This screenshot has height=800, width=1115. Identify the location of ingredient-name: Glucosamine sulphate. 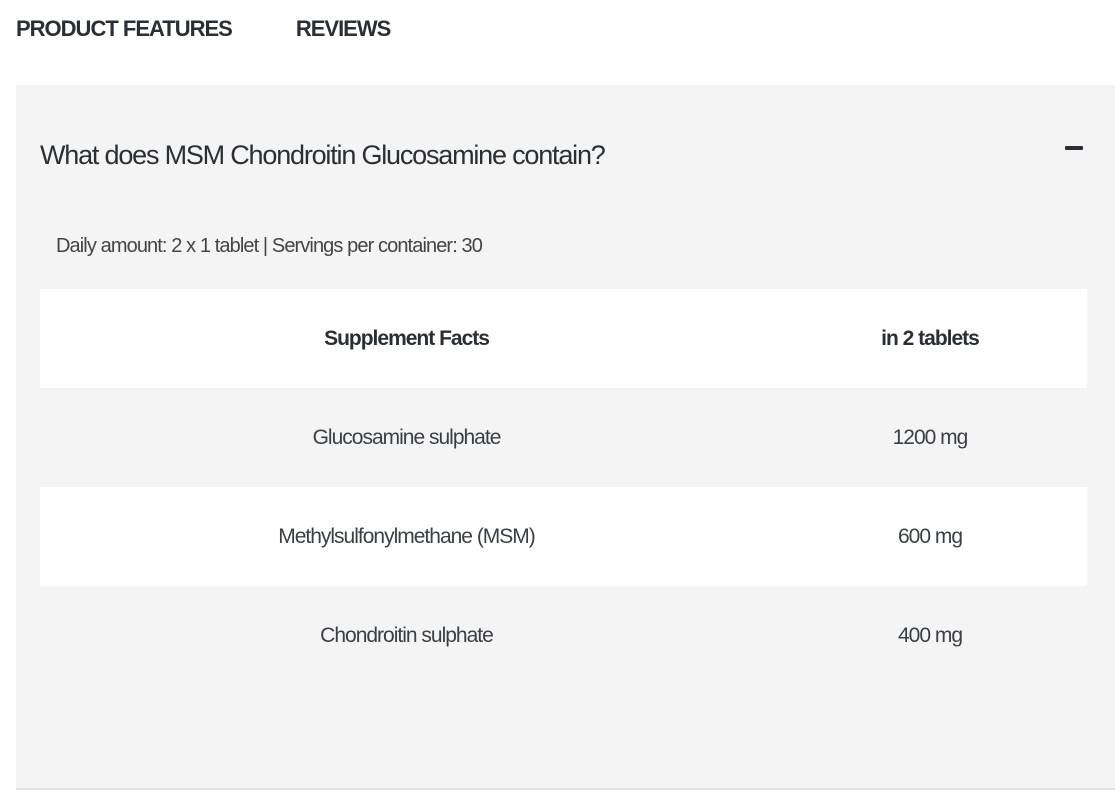
(407, 437).